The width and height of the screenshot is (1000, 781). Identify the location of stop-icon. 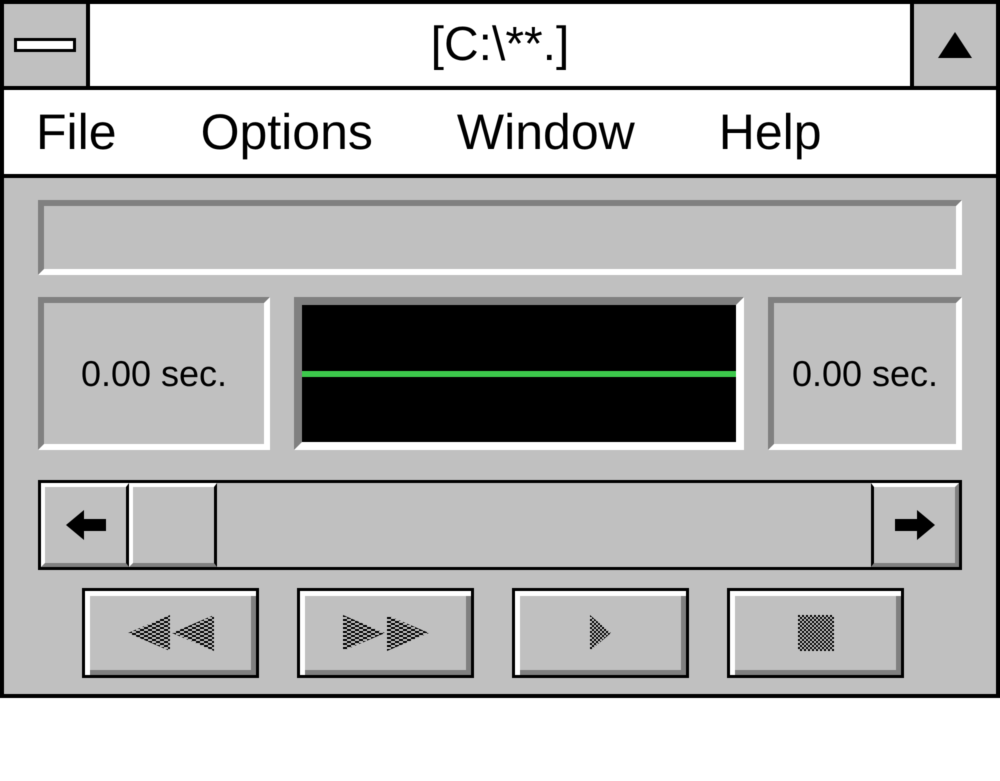
(816, 633).